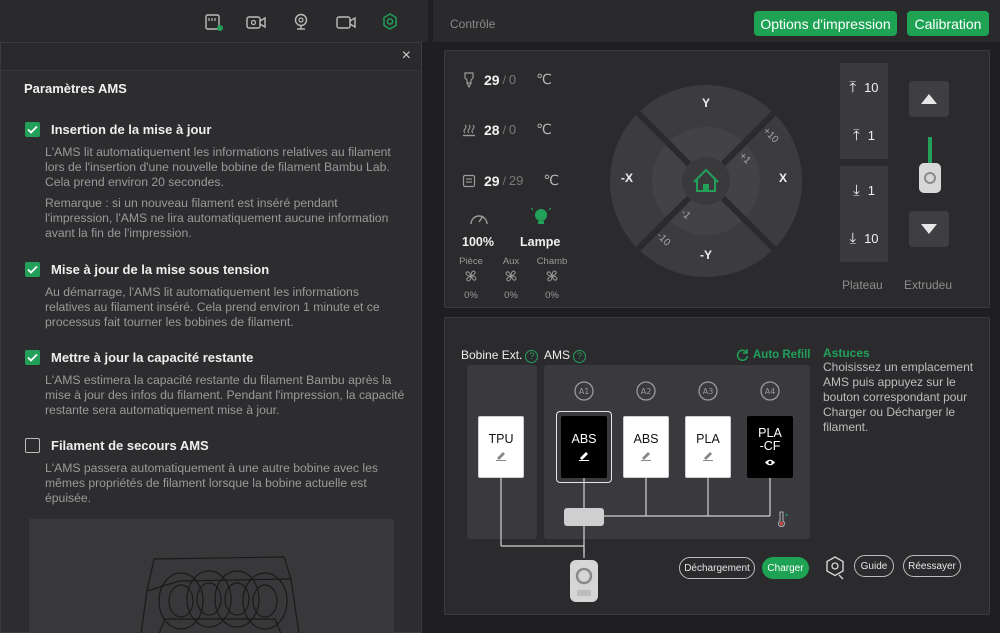  Describe the element at coordinates (783, 178) in the screenshot. I see `jog-x-plus-button: X` at that location.